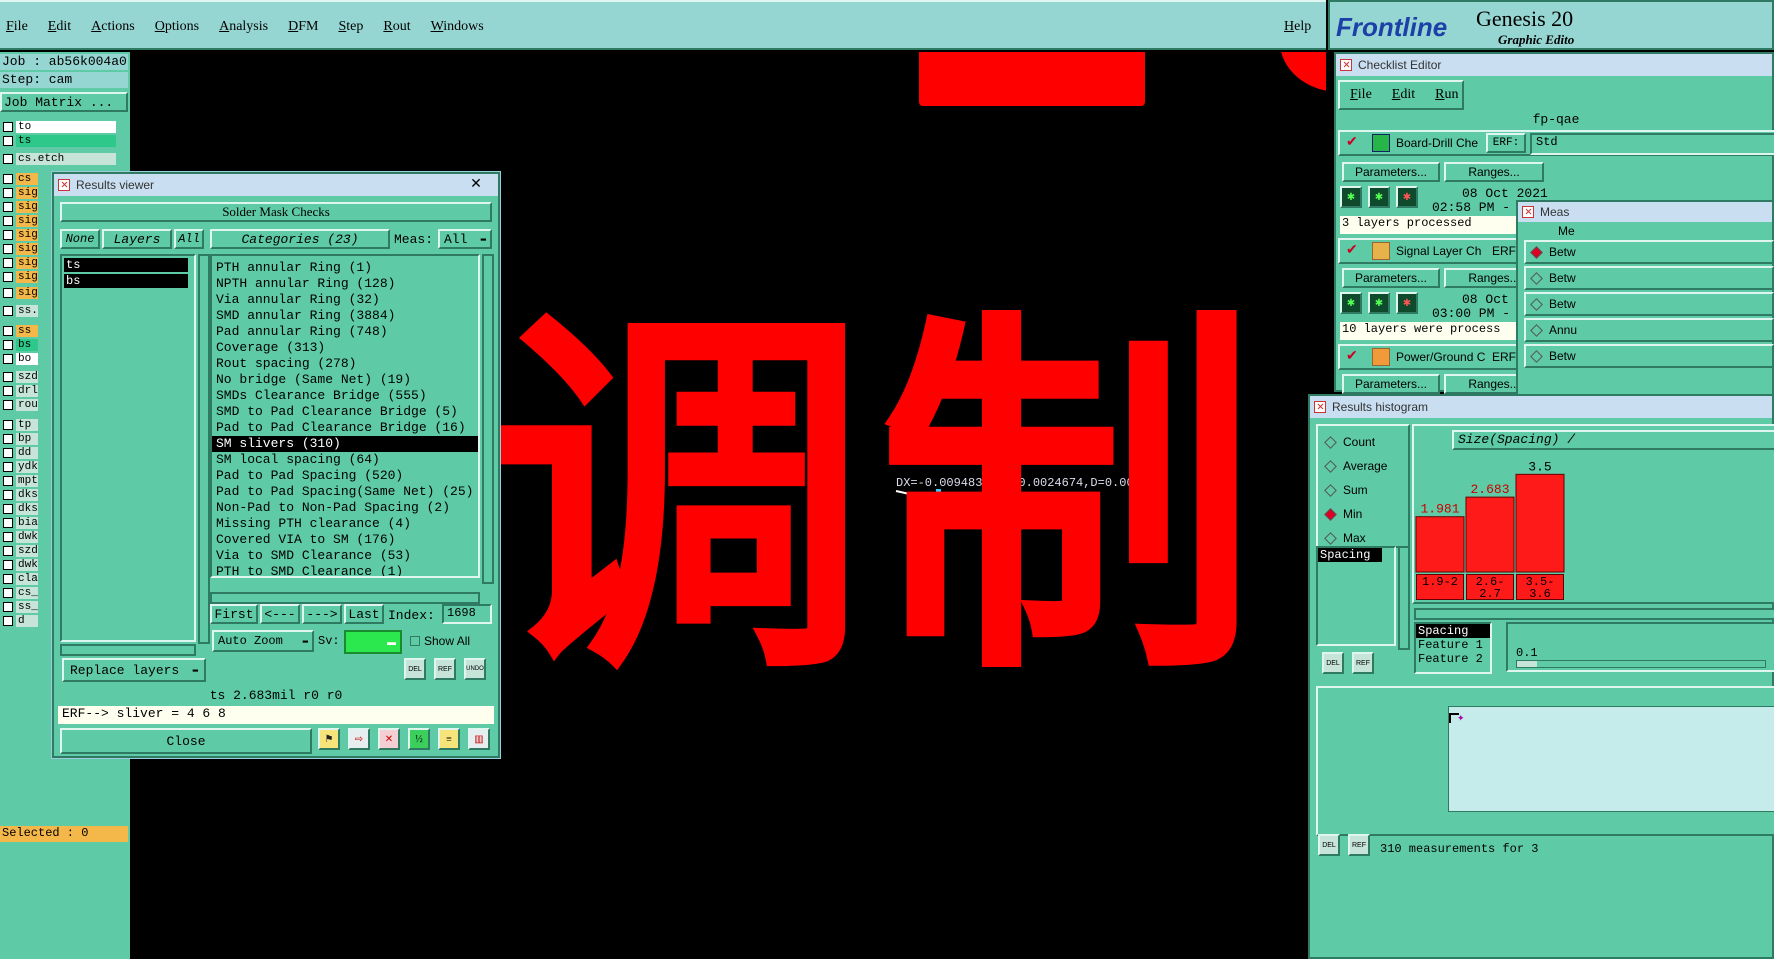 This screenshot has height=959, width=1774. I want to click on layer-name: ydk, so click(27, 467).